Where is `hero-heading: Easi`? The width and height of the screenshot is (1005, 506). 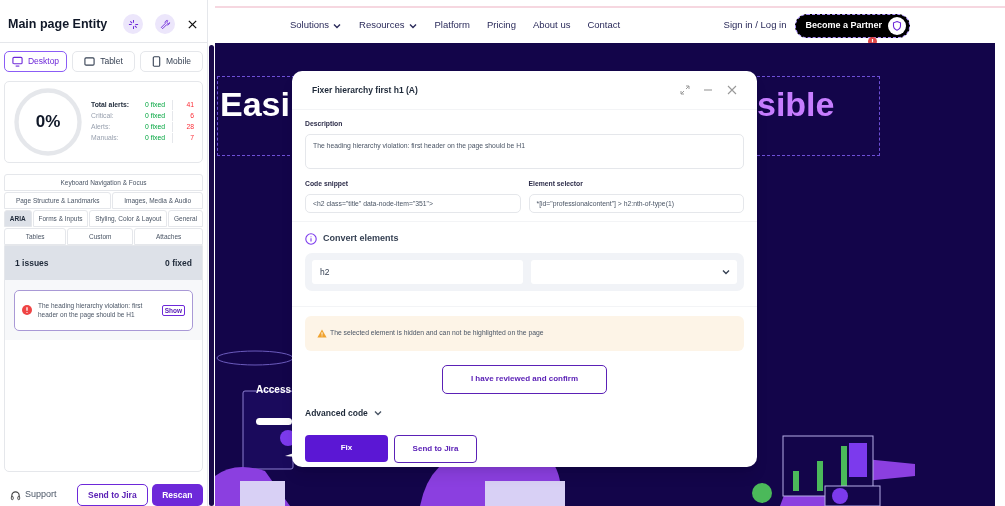
hero-heading: Easi is located at coordinates (255, 104).